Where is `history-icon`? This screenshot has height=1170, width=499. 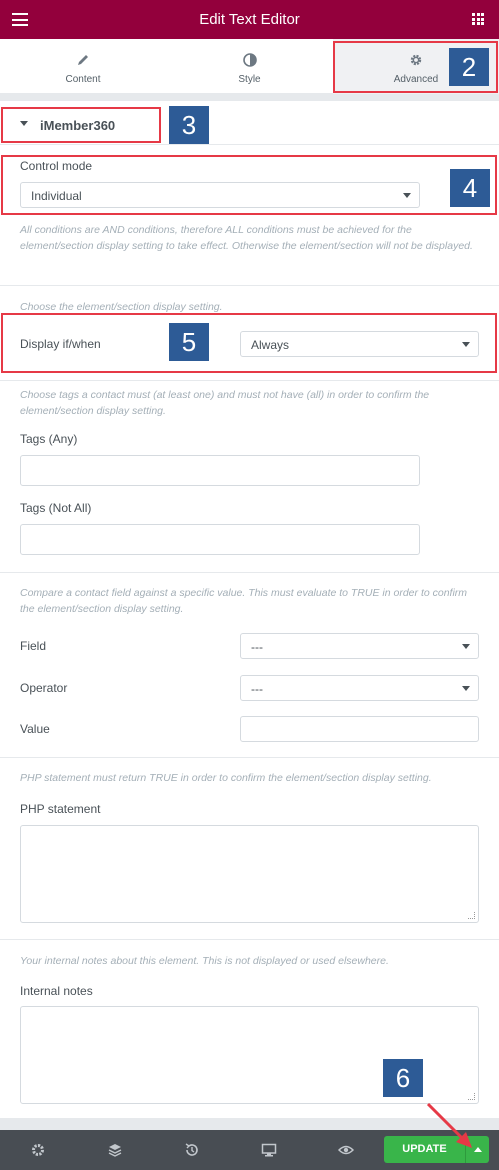 history-icon is located at coordinates (192, 1150).